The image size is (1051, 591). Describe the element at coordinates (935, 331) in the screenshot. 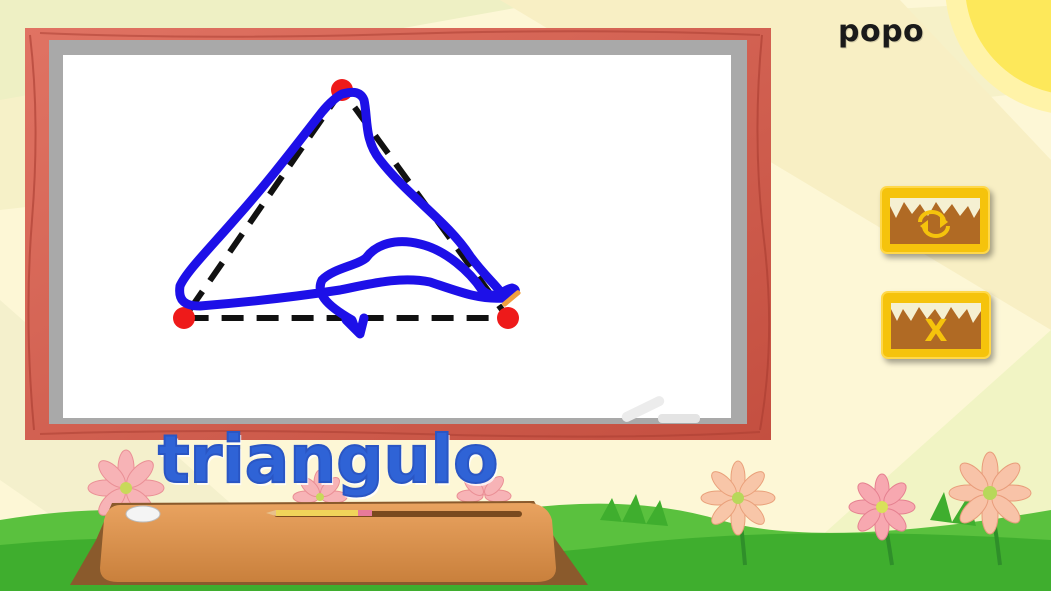

I see `x-glyph: X` at that location.